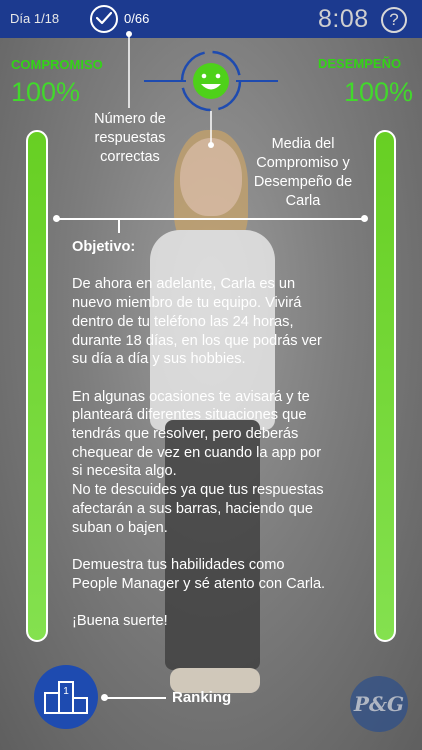 The width and height of the screenshot is (422, 750). What do you see at coordinates (66, 691) in the screenshot?
I see `podium-number: 1` at bounding box center [66, 691].